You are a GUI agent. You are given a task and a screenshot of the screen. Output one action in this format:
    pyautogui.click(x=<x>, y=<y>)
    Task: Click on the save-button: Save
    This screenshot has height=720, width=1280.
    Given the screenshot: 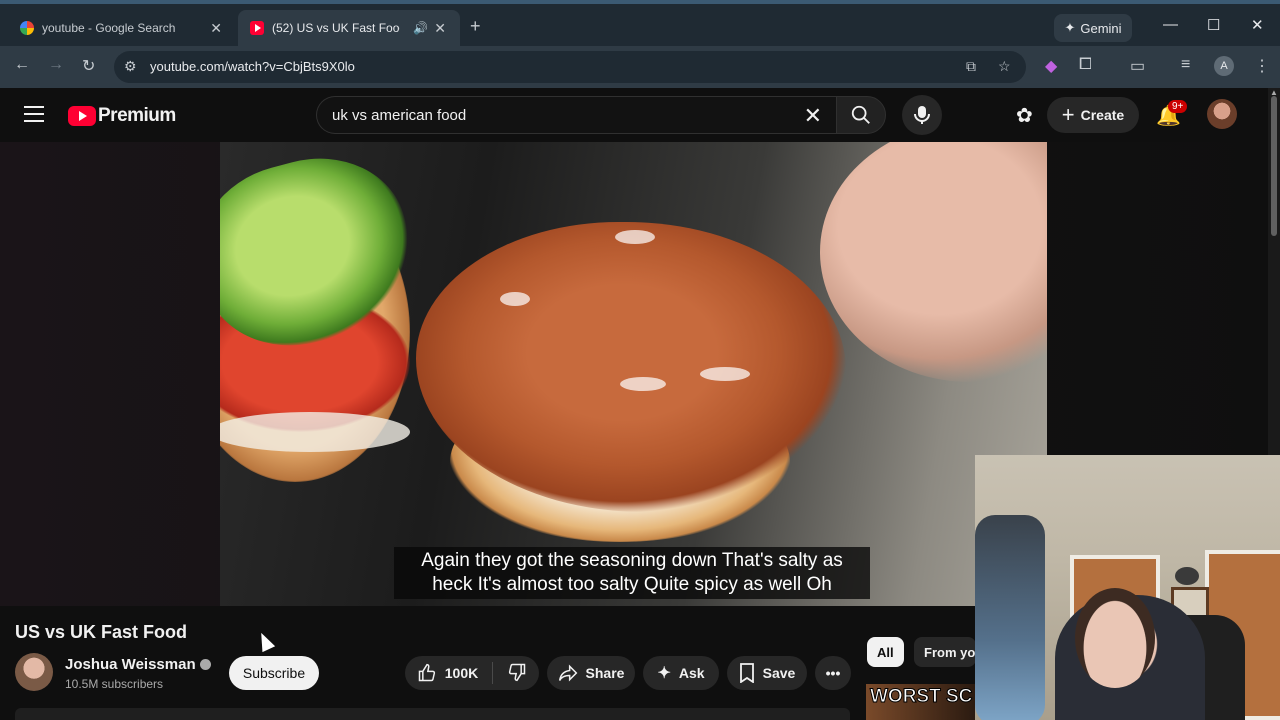 What is the action you would take?
    pyautogui.click(x=767, y=673)
    